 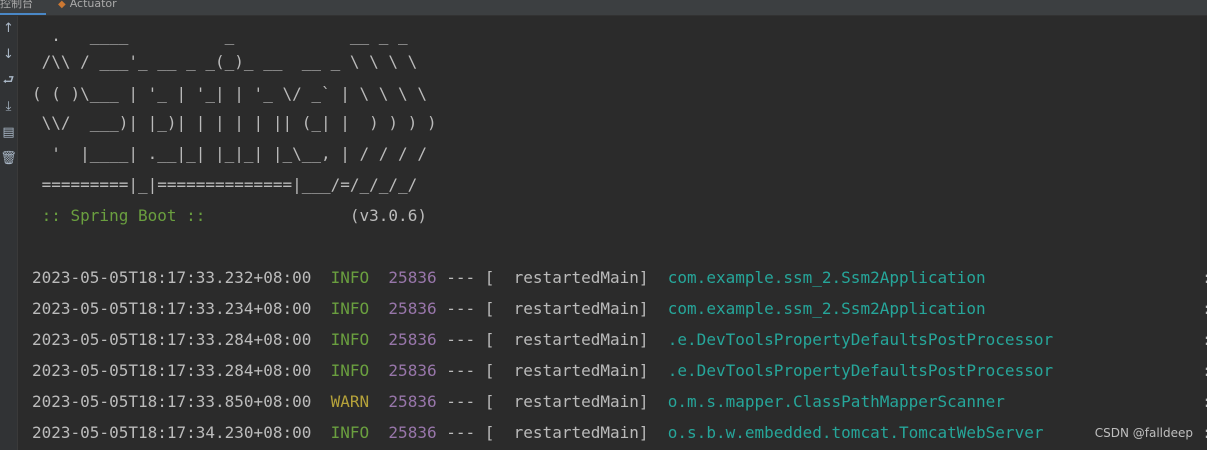 I want to click on log-timestamp: 2023-05-05T18:17:33.234+08:00, so click(x=172, y=308).